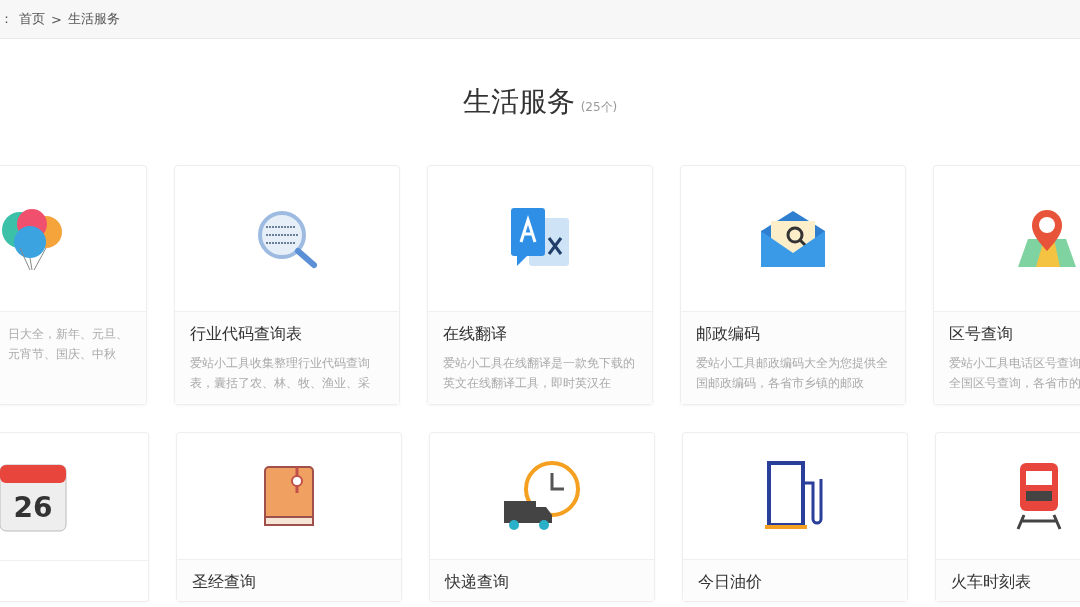  I want to click on tool-card: 火车时刻表, so click(1007, 517).